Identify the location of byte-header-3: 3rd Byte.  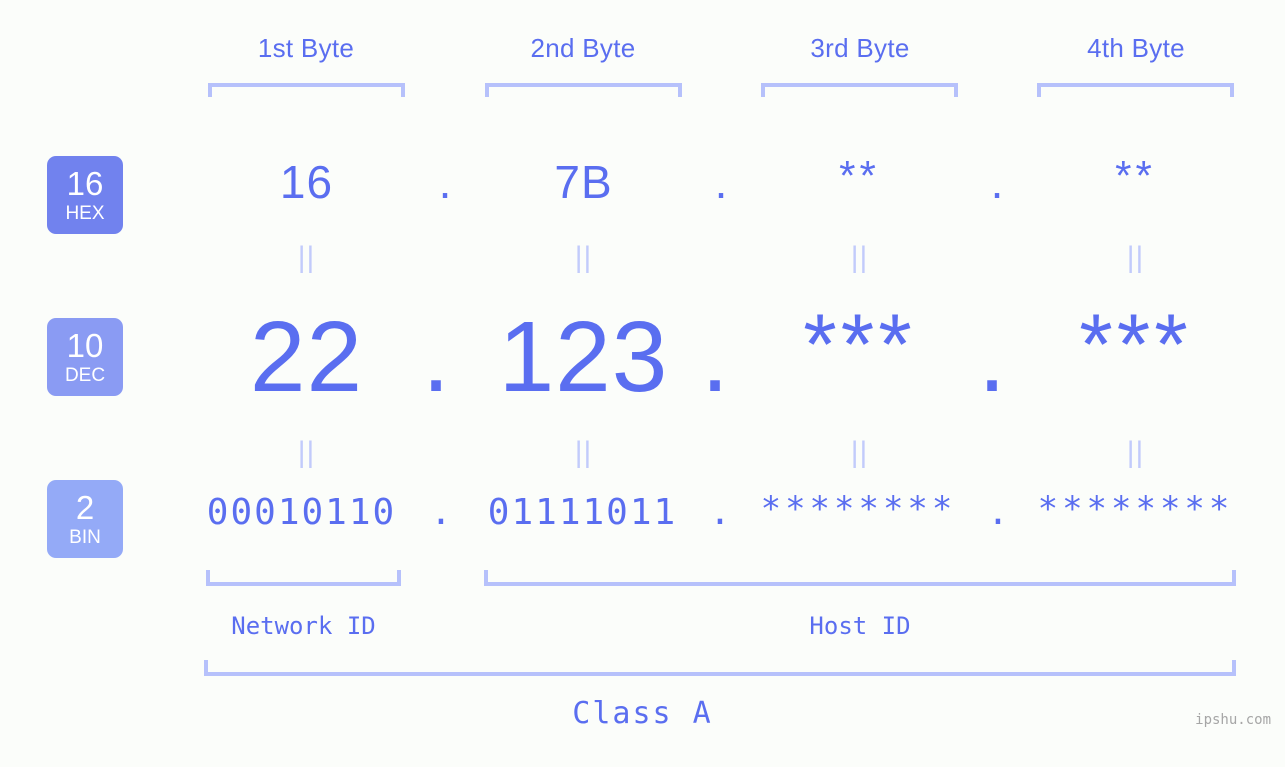
(860, 48).